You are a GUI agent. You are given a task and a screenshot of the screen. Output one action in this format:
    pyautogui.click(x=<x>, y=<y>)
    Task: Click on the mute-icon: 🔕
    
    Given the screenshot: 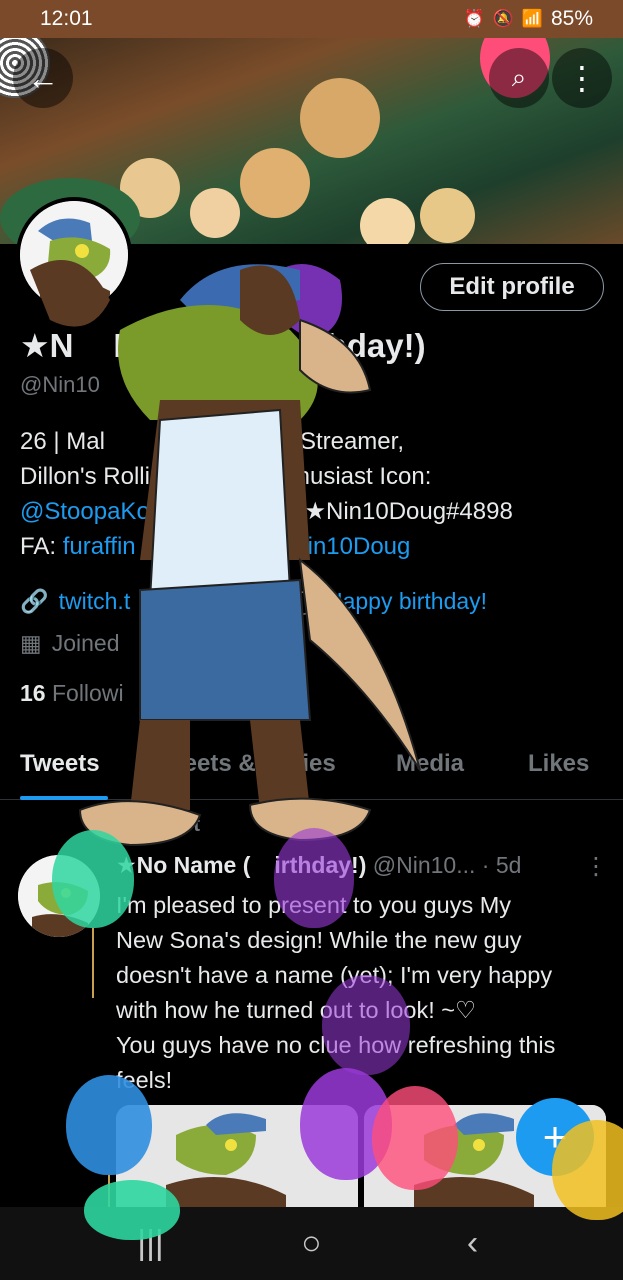 What is the action you would take?
    pyautogui.click(x=503, y=18)
    